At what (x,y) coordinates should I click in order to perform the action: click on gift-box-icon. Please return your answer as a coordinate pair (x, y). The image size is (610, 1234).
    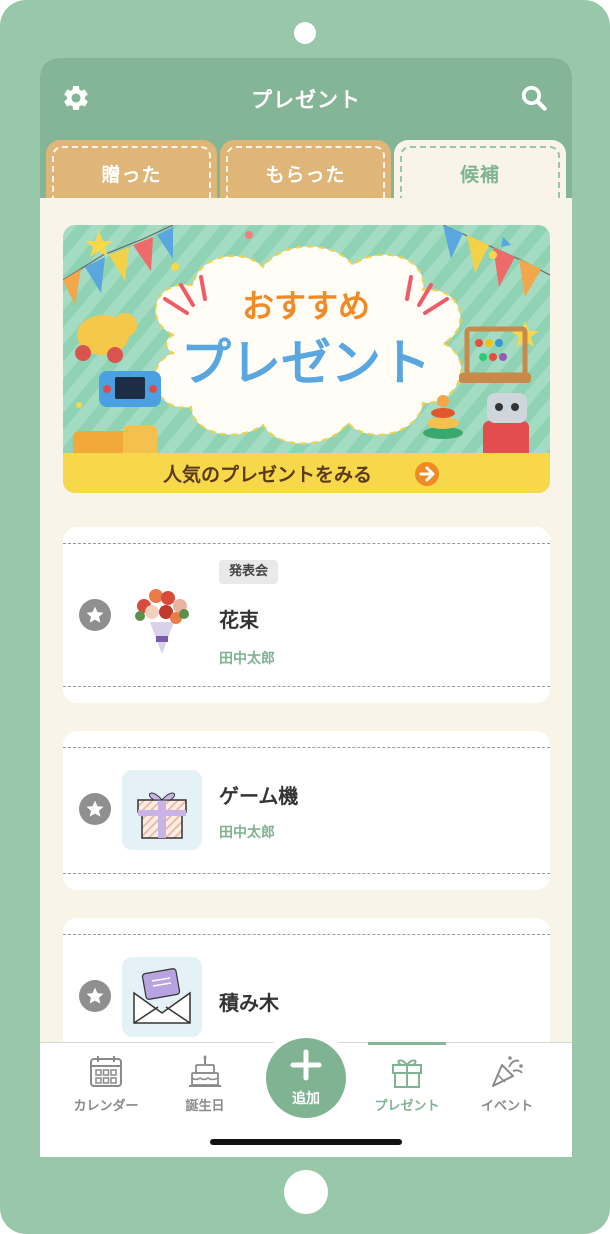
    Looking at the image, I should click on (162, 815).